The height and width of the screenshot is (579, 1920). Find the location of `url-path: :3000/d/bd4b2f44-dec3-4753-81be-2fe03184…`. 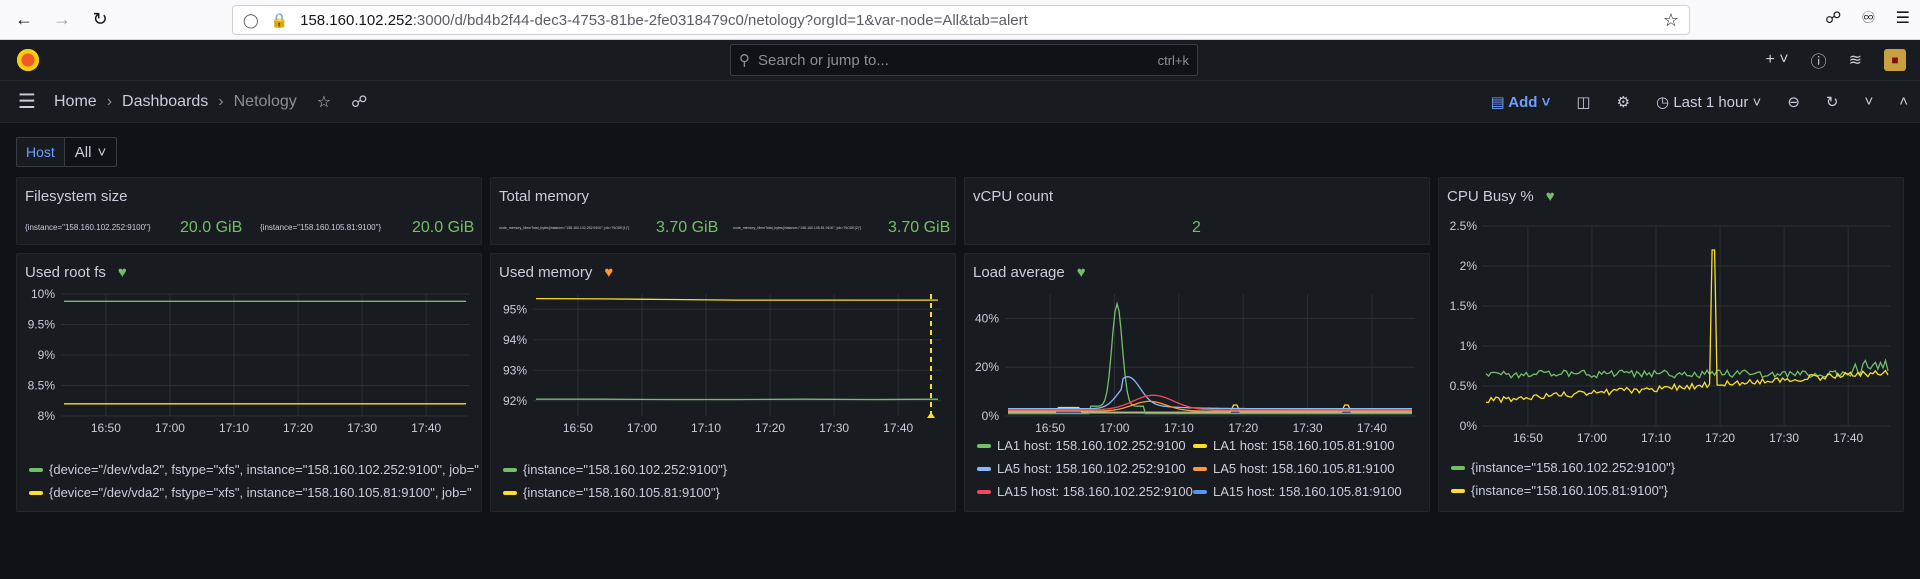

url-path: :3000/d/bd4b2f44-dec3-4753-81be-2fe03184… is located at coordinates (720, 20).